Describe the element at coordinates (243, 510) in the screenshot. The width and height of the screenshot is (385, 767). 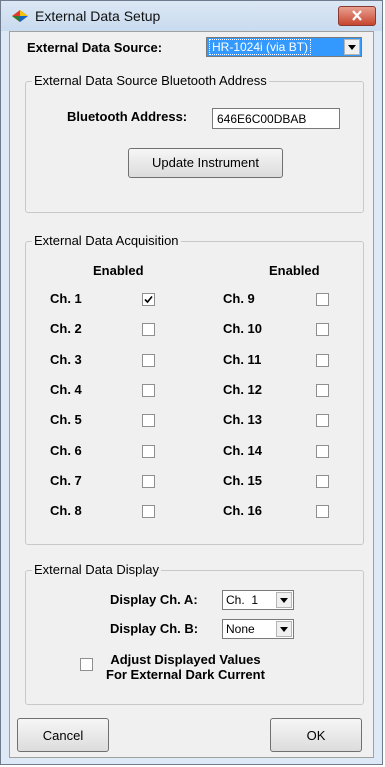
I see `channel-label: Ch. 16` at that location.